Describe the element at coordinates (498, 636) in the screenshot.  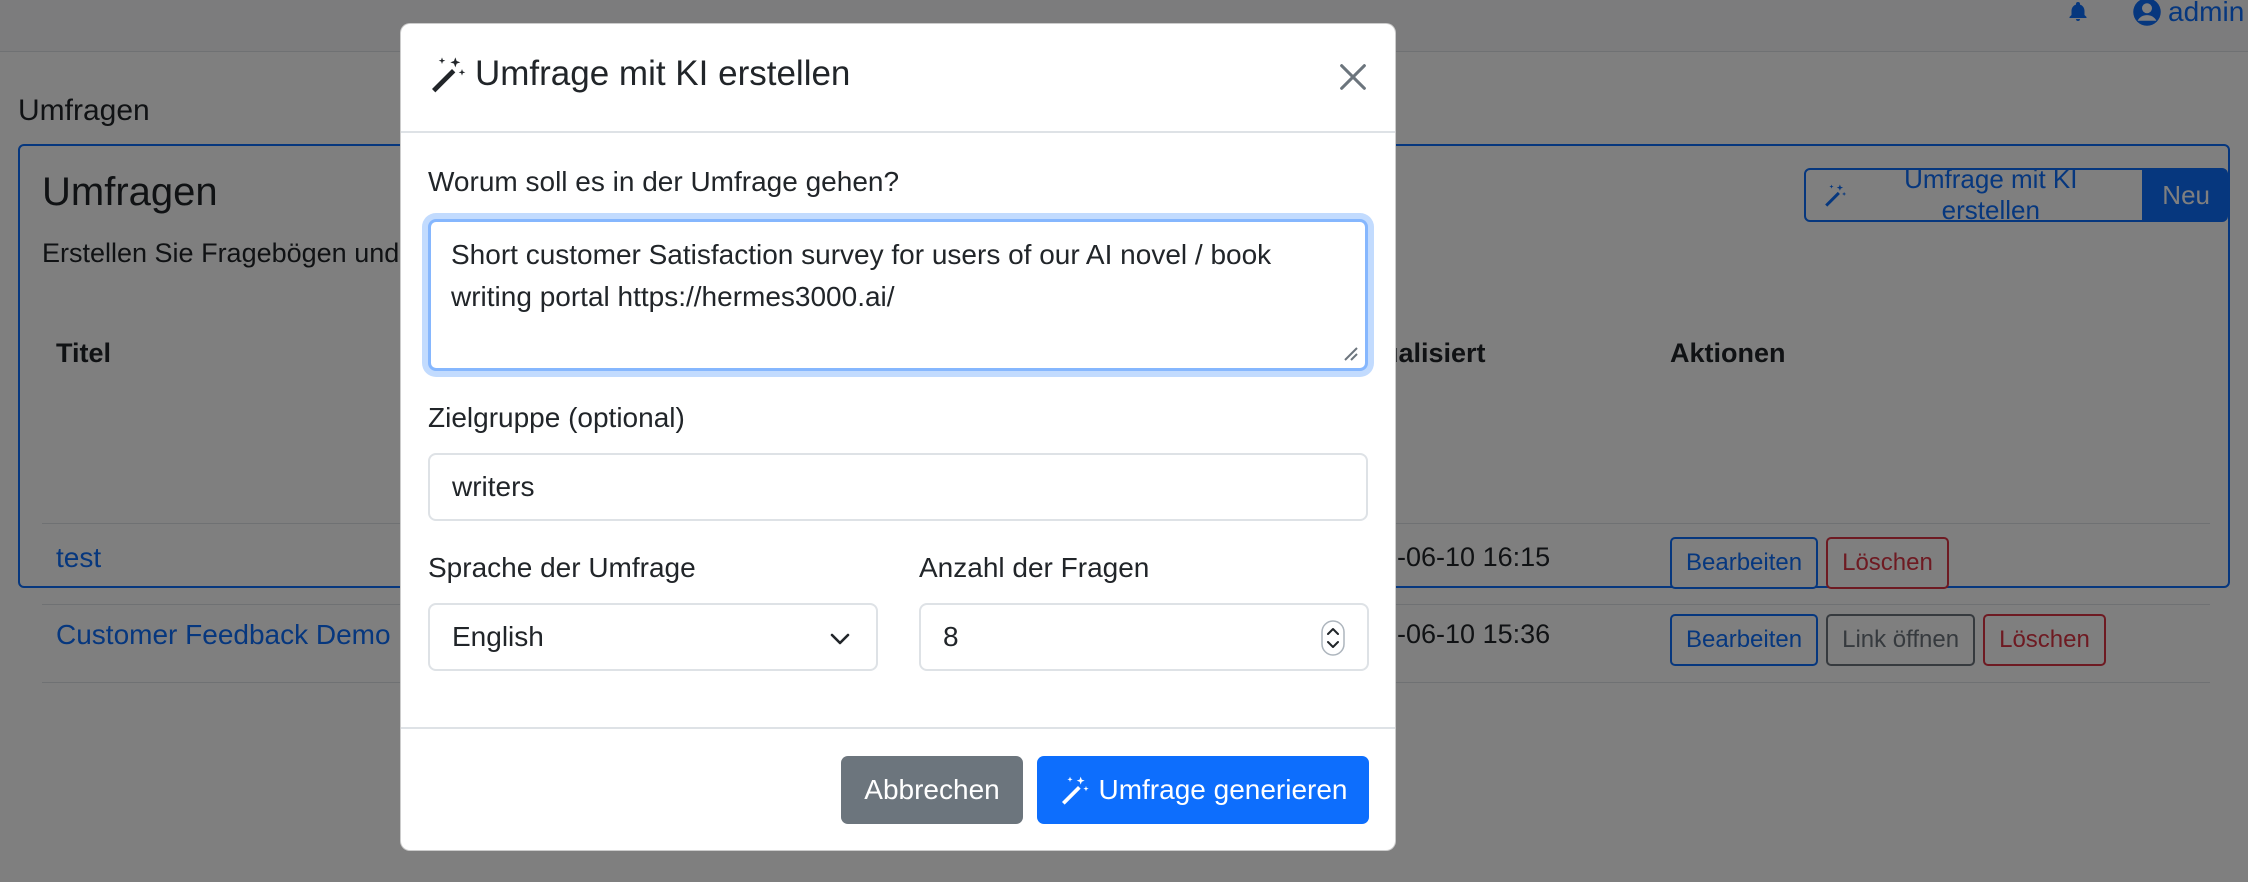
I see `language-selected-value: English` at that location.